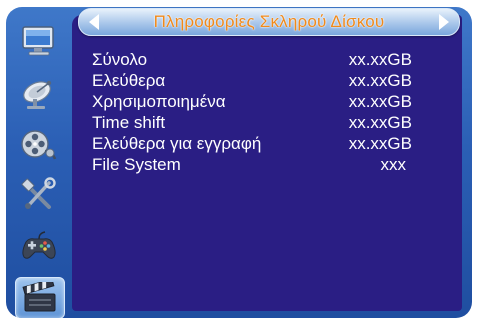 The image size is (478, 322). I want to click on info-row-label: Χρησιμοποιημένα, so click(159, 101).